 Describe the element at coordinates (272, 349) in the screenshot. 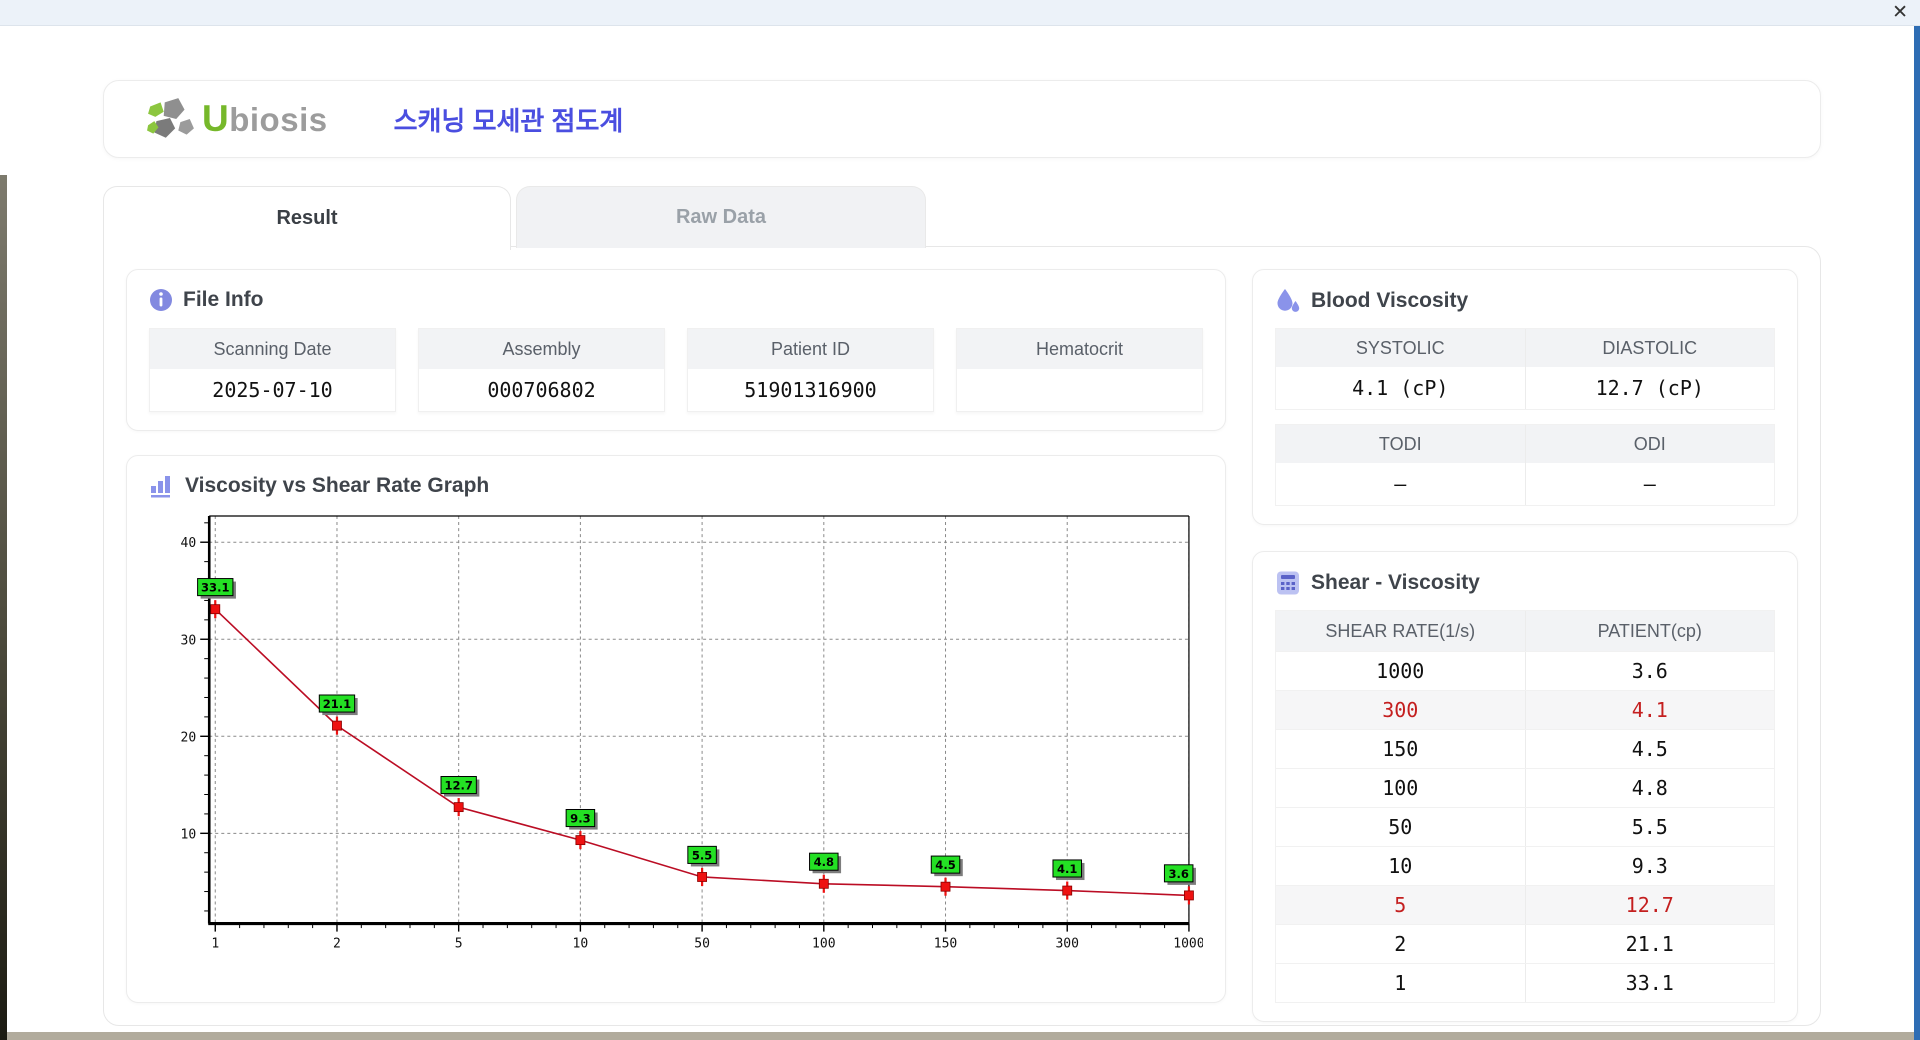

I see `file-info-field-label: Scanning Date` at that location.